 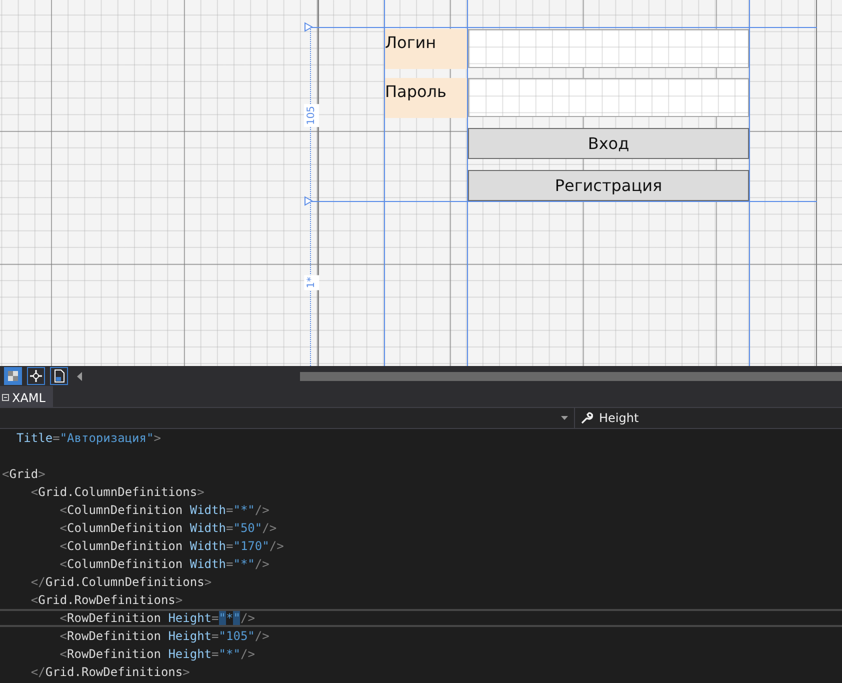 What do you see at coordinates (164, 636) in the screenshot?
I see `code-line: <RowDefinition Height="105"/>` at bounding box center [164, 636].